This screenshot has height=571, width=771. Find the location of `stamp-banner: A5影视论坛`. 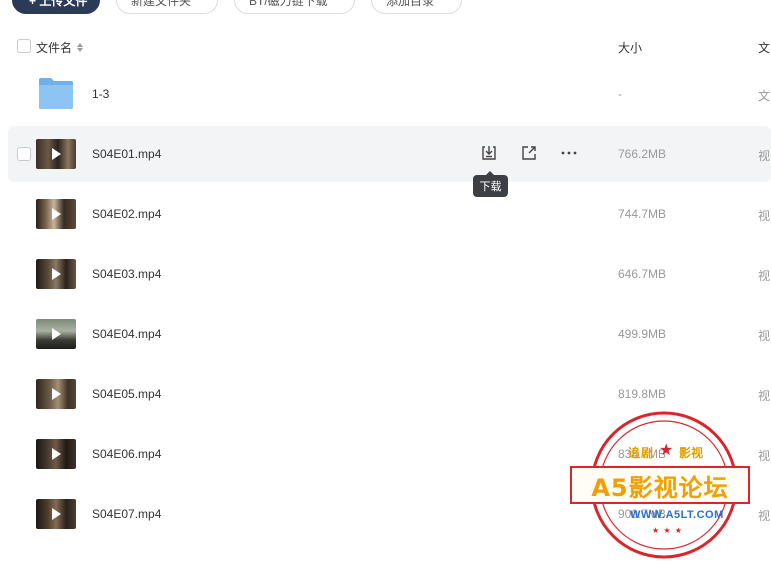

stamp-banner: A5影视论坛 is located at coordinates (660, 485).